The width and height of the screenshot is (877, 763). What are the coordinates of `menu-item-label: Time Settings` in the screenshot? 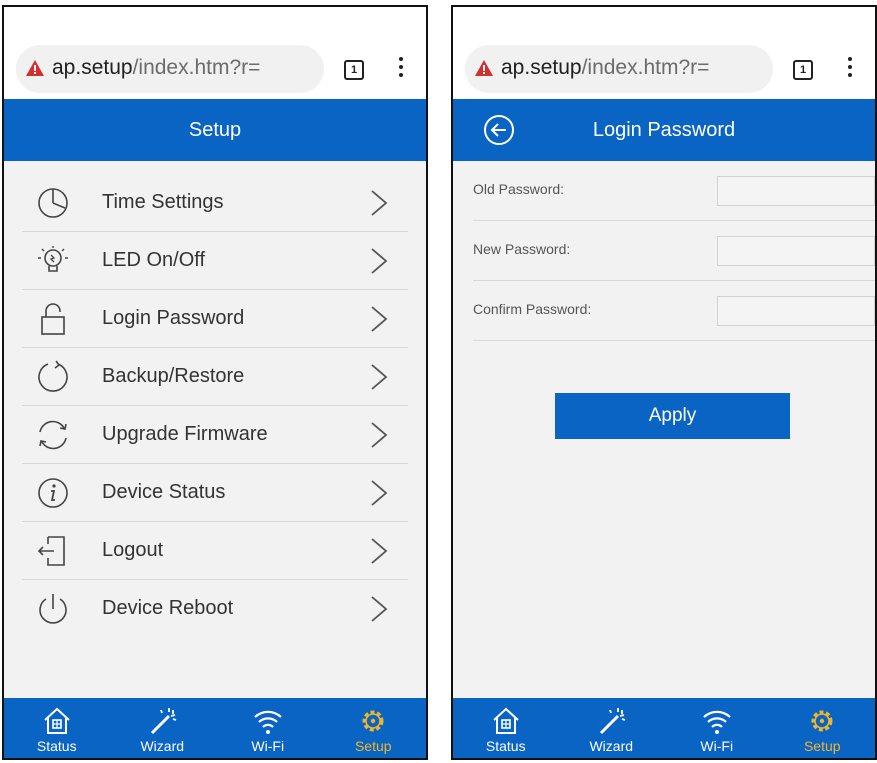 It's located at (163, 202).